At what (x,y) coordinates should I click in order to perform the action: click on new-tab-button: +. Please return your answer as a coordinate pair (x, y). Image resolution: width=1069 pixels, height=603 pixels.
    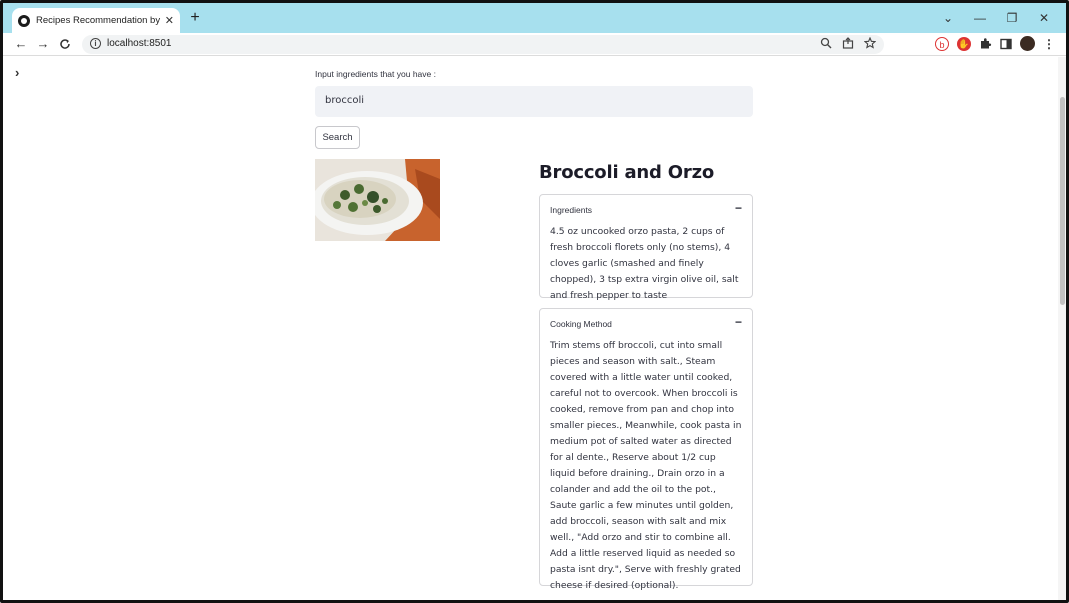
    Looking at the image, I should click on (195, 18).